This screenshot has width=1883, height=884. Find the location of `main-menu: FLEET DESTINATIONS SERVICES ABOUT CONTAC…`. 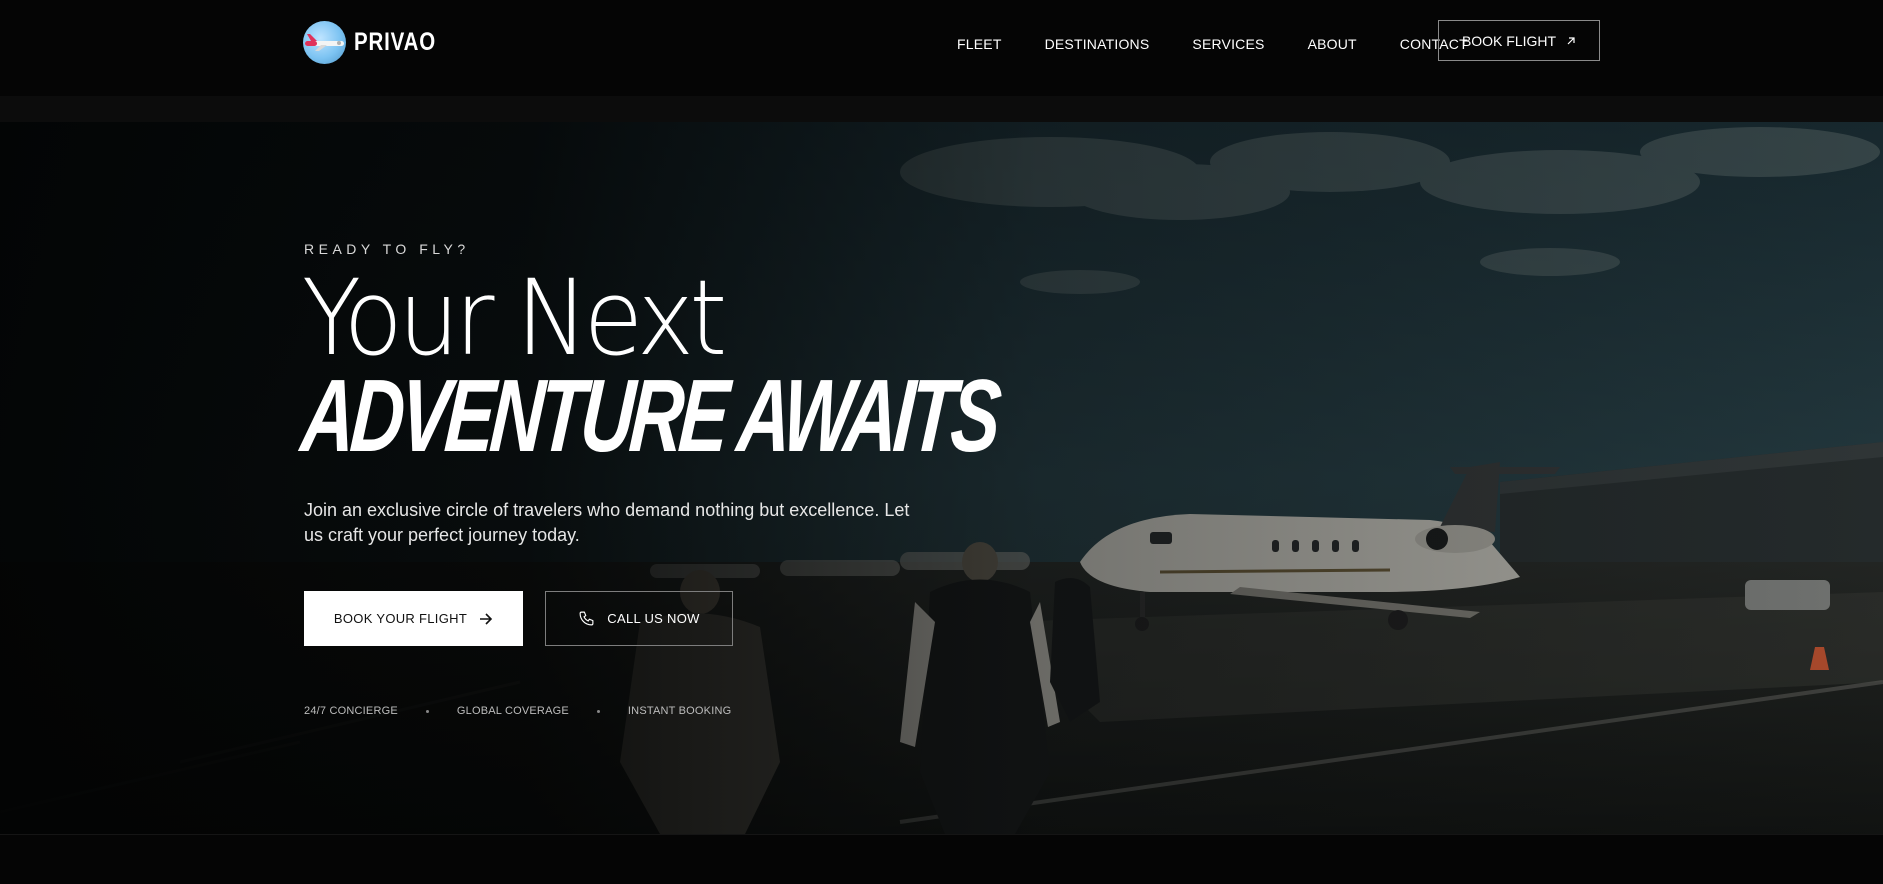

main-menu: FLEET DESTINATIONS SERVICES ABOUT CONTAC… is located at coordinates (1234, 44).